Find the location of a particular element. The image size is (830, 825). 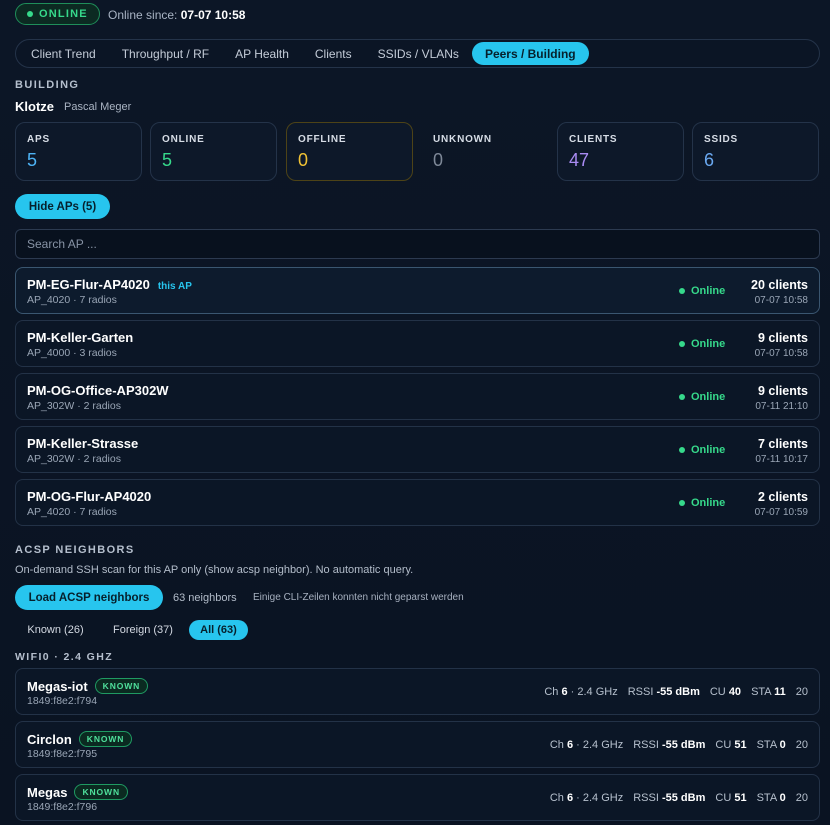

stat-value: 47 is located at coordinates (579, 160).